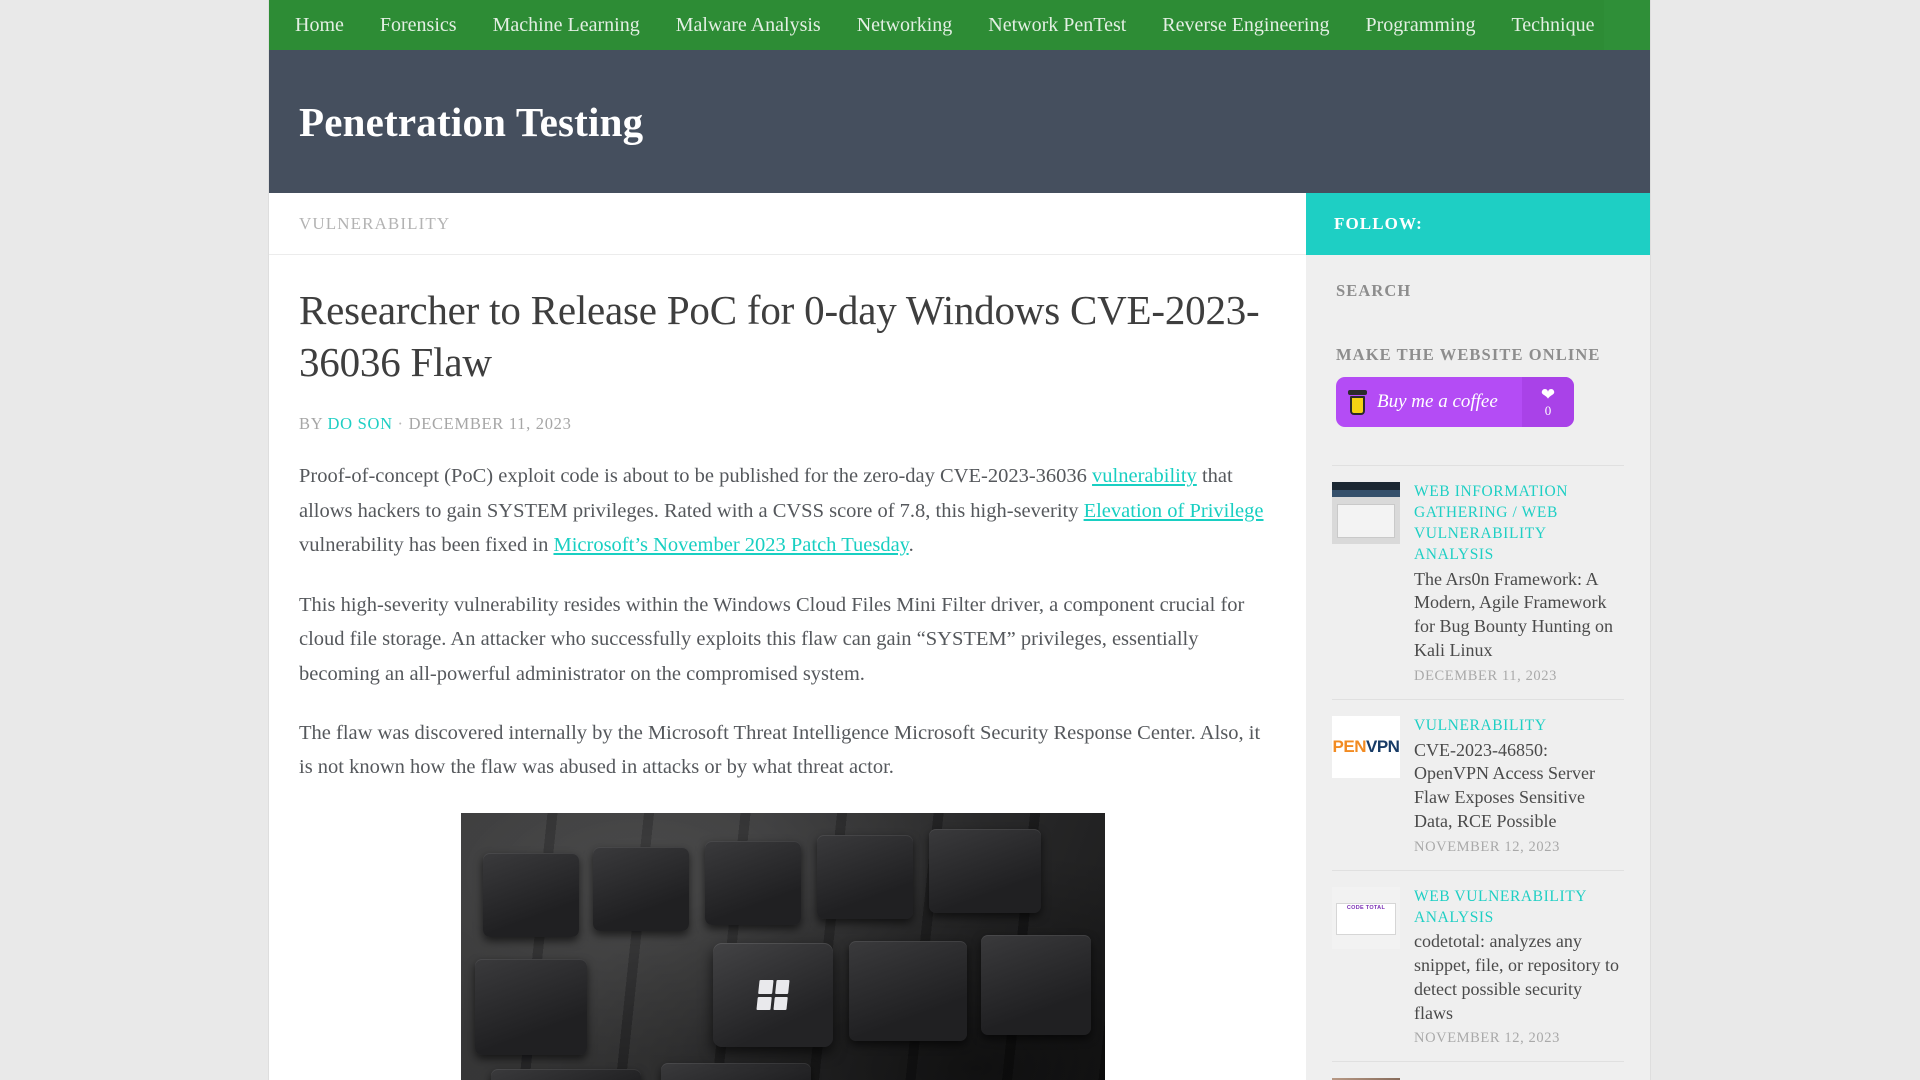  Describe the element at coordinates (456, 122) in the screenshot. I see `site-title: Penetration Testing` at that location.